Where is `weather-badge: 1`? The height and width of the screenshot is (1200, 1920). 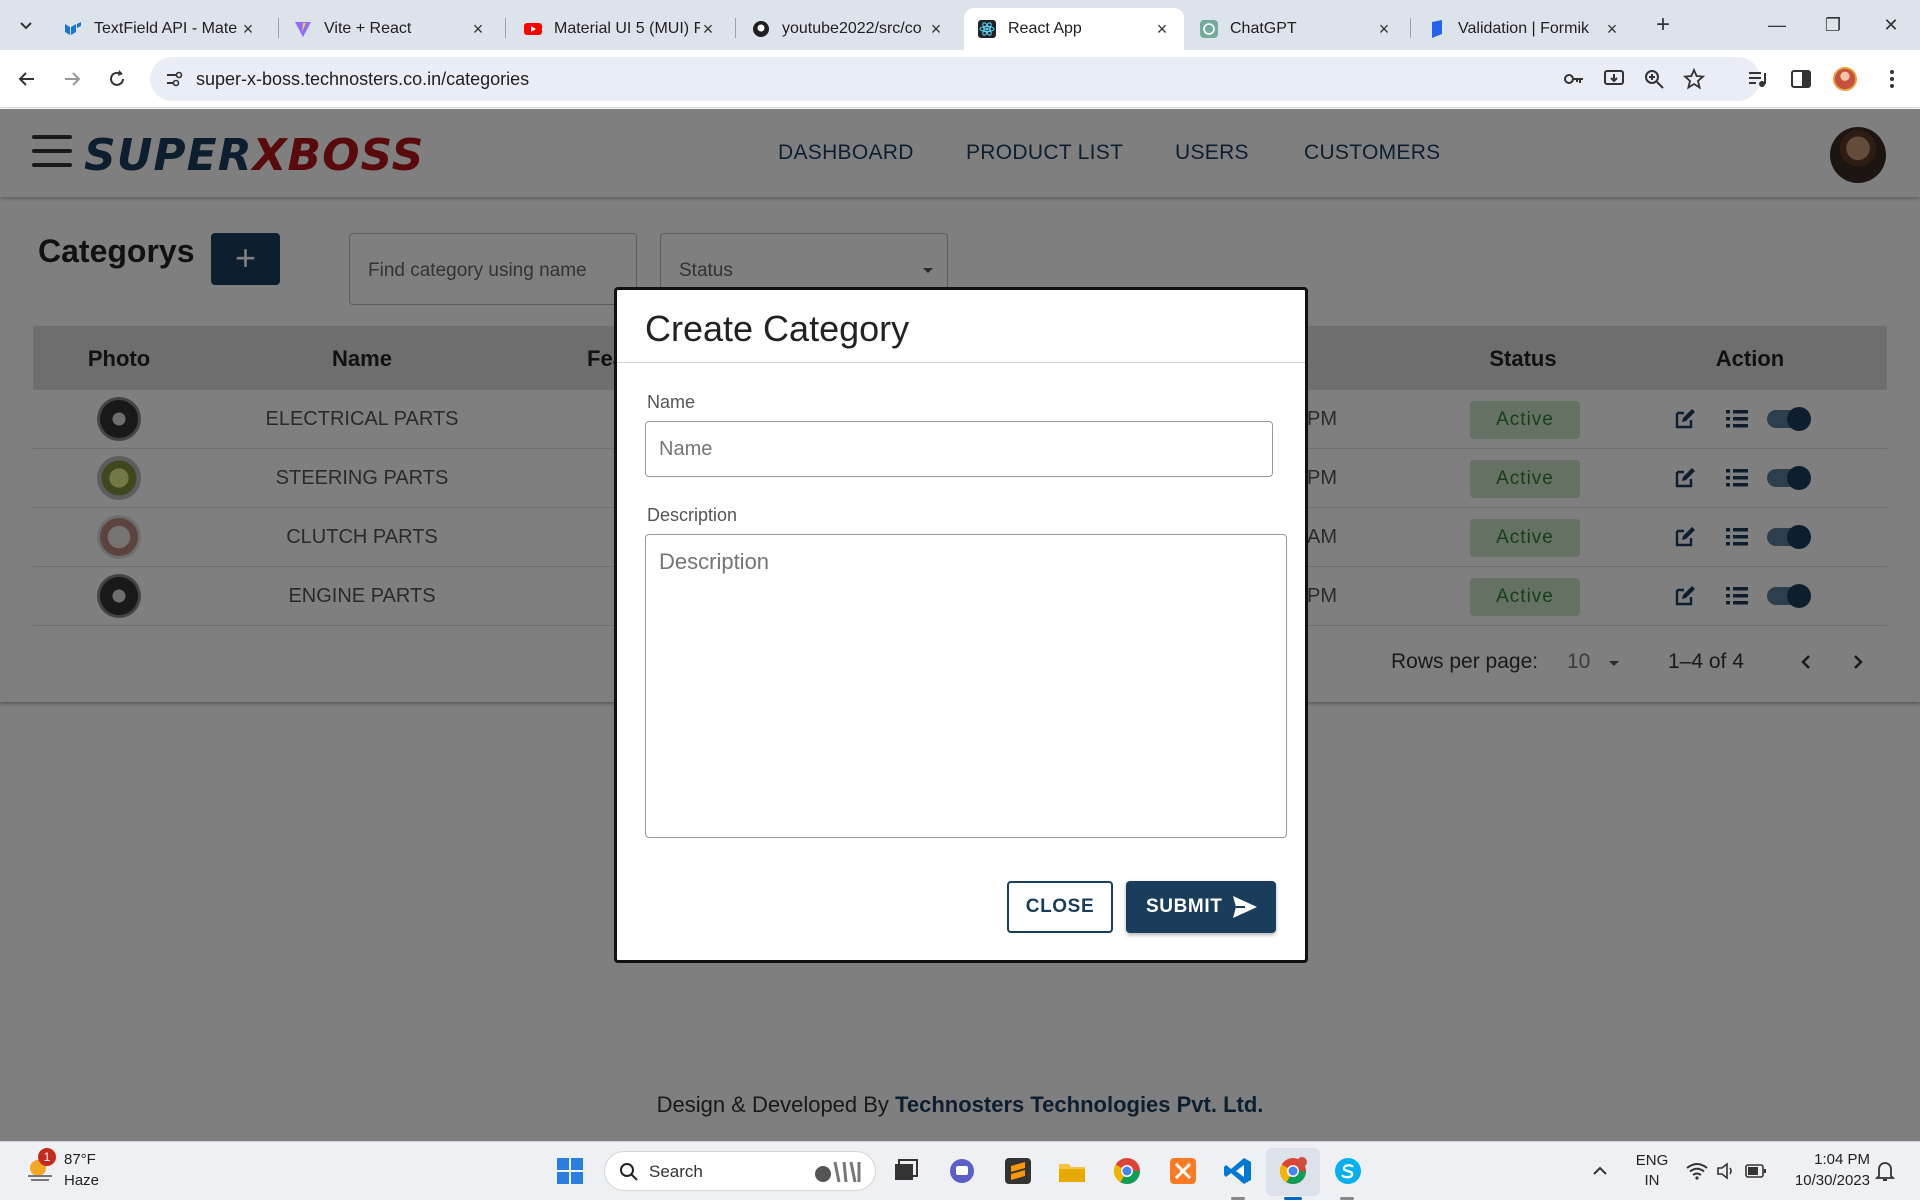 weather-badge: 1 is located at coordinates (47, 1157).